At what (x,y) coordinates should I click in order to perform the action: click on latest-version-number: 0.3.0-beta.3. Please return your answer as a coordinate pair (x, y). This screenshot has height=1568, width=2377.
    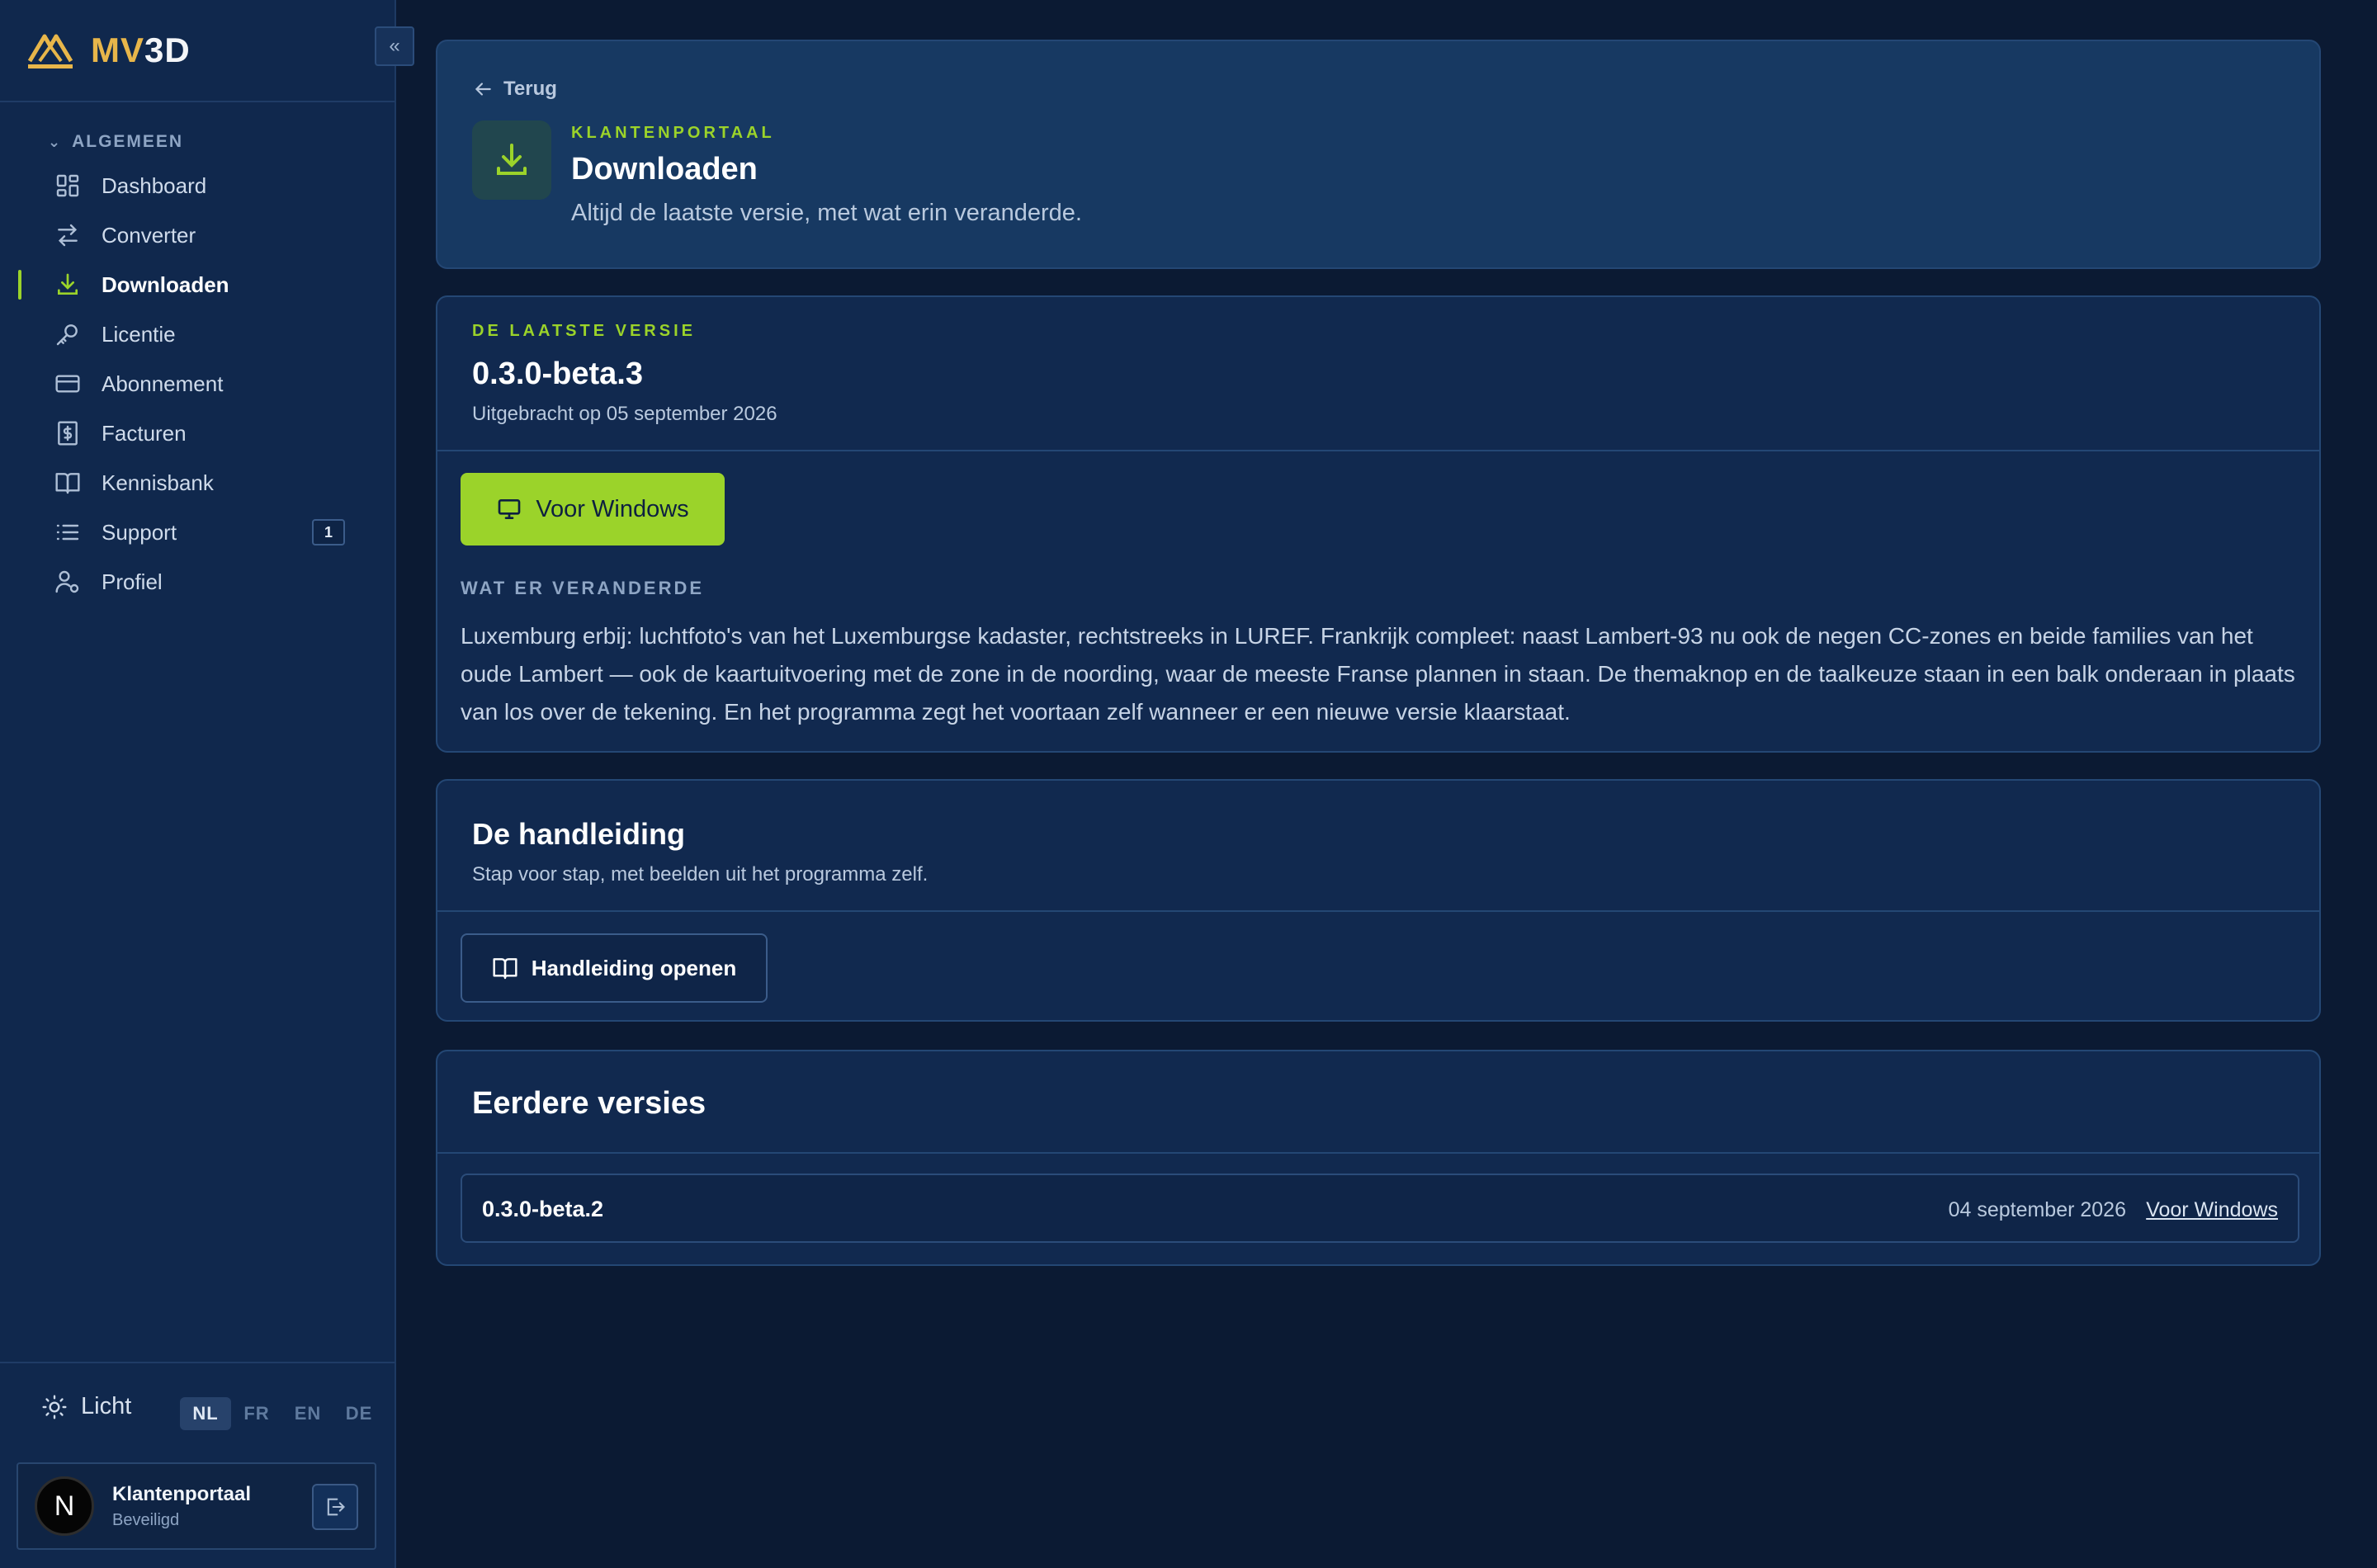
    Looking at the image, I should click on (557, 374).